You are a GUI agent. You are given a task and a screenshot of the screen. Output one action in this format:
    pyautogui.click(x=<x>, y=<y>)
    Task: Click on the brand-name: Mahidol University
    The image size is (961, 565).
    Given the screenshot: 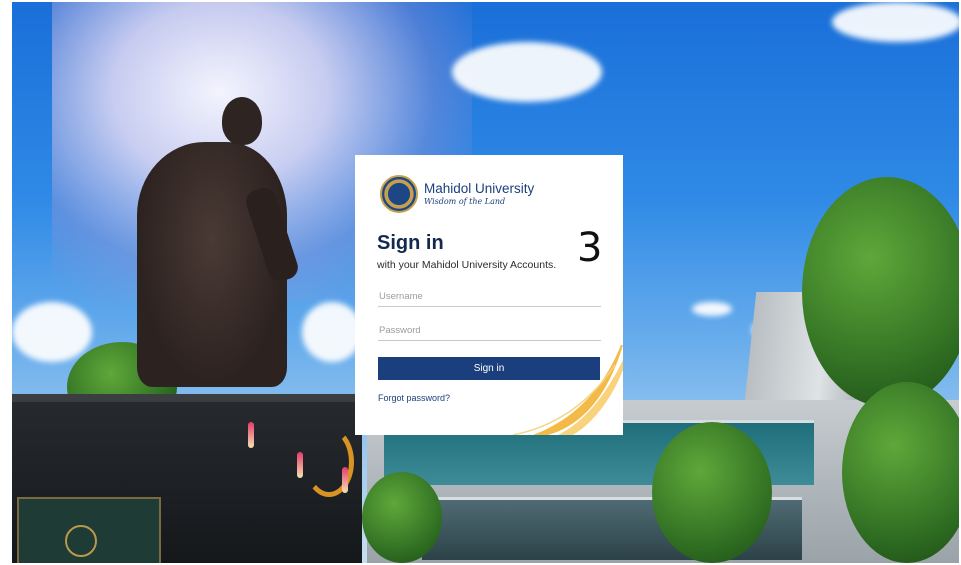 What is the action you would take?
    pyautogui.click(x=479, y=188)
    